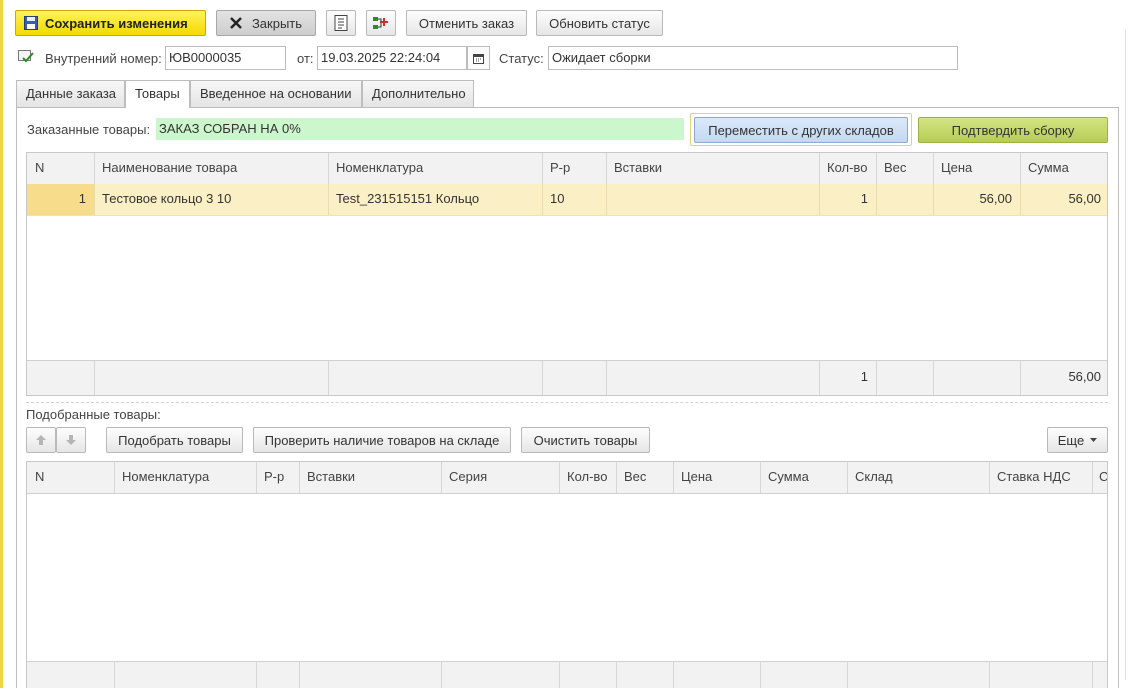 The height and width of the screenshot is (688, 1130). Describe the element at coordinates (1071, 440) in the screenshot. I see `more-button-label: Еще` at that location.